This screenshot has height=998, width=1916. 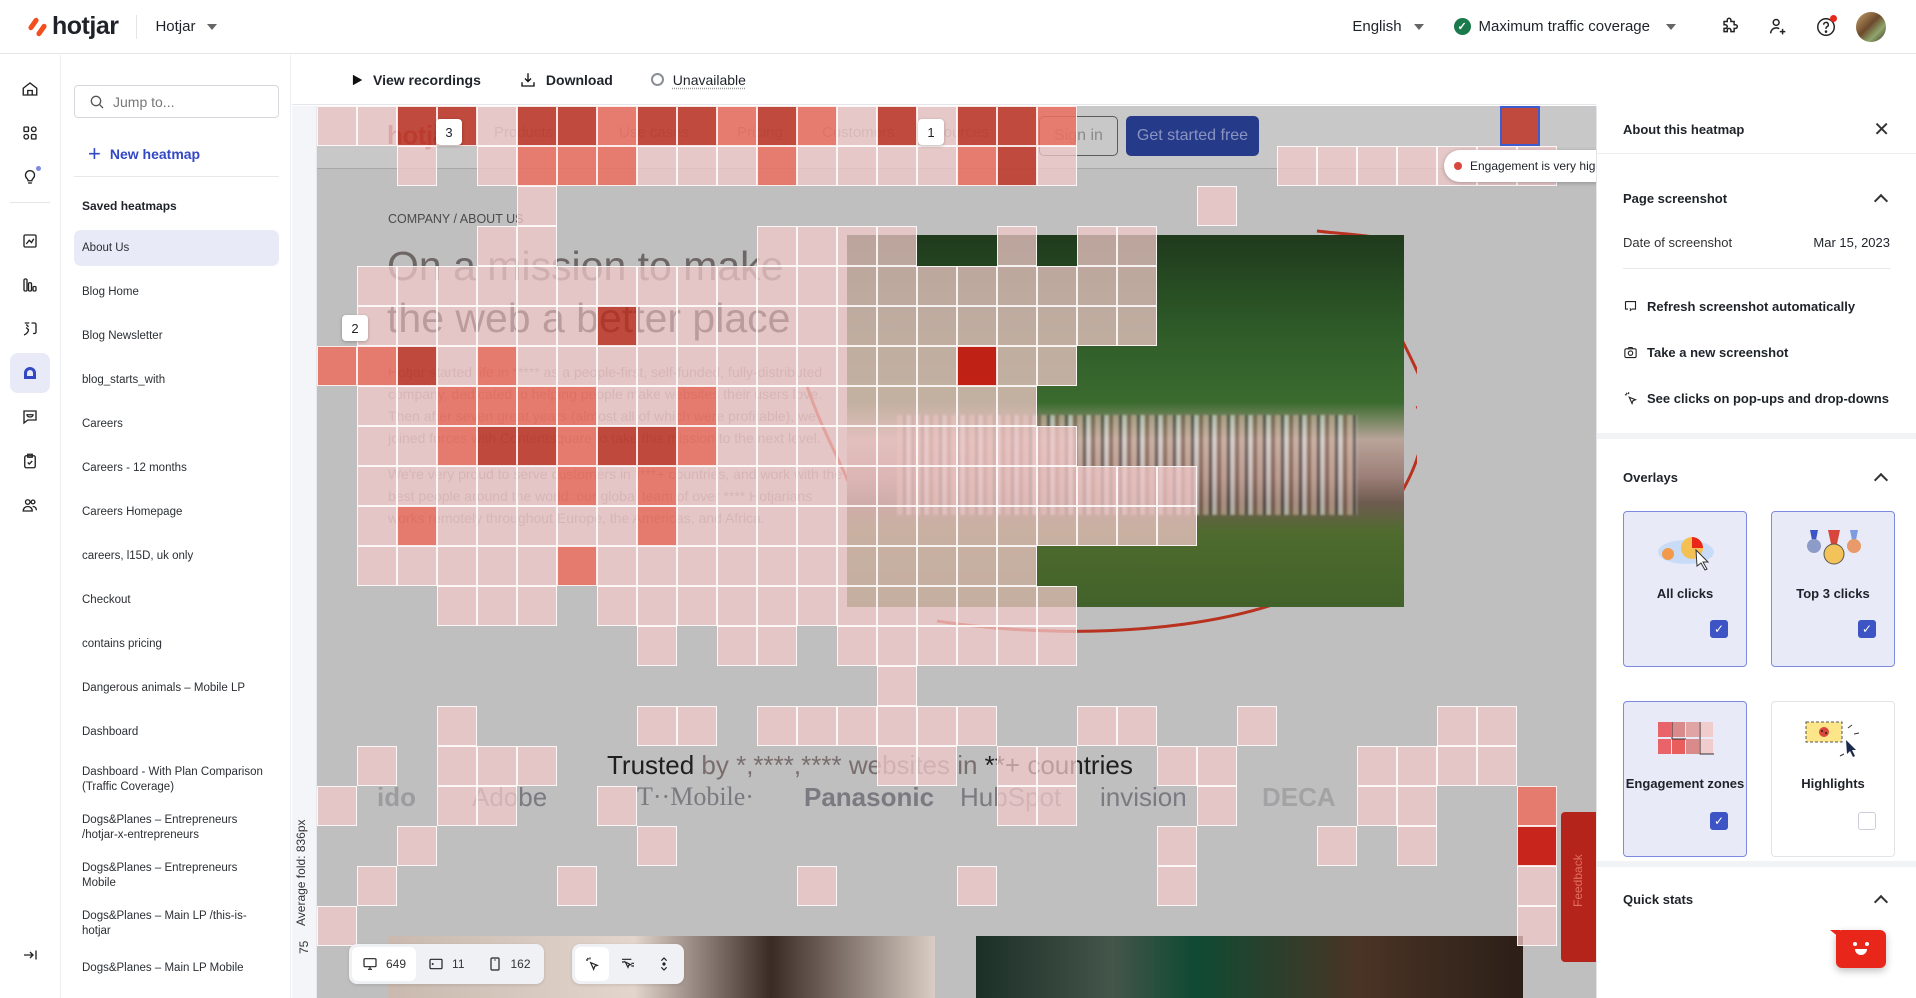 I want to click on jump-to-search, so click(x=176, y=101).